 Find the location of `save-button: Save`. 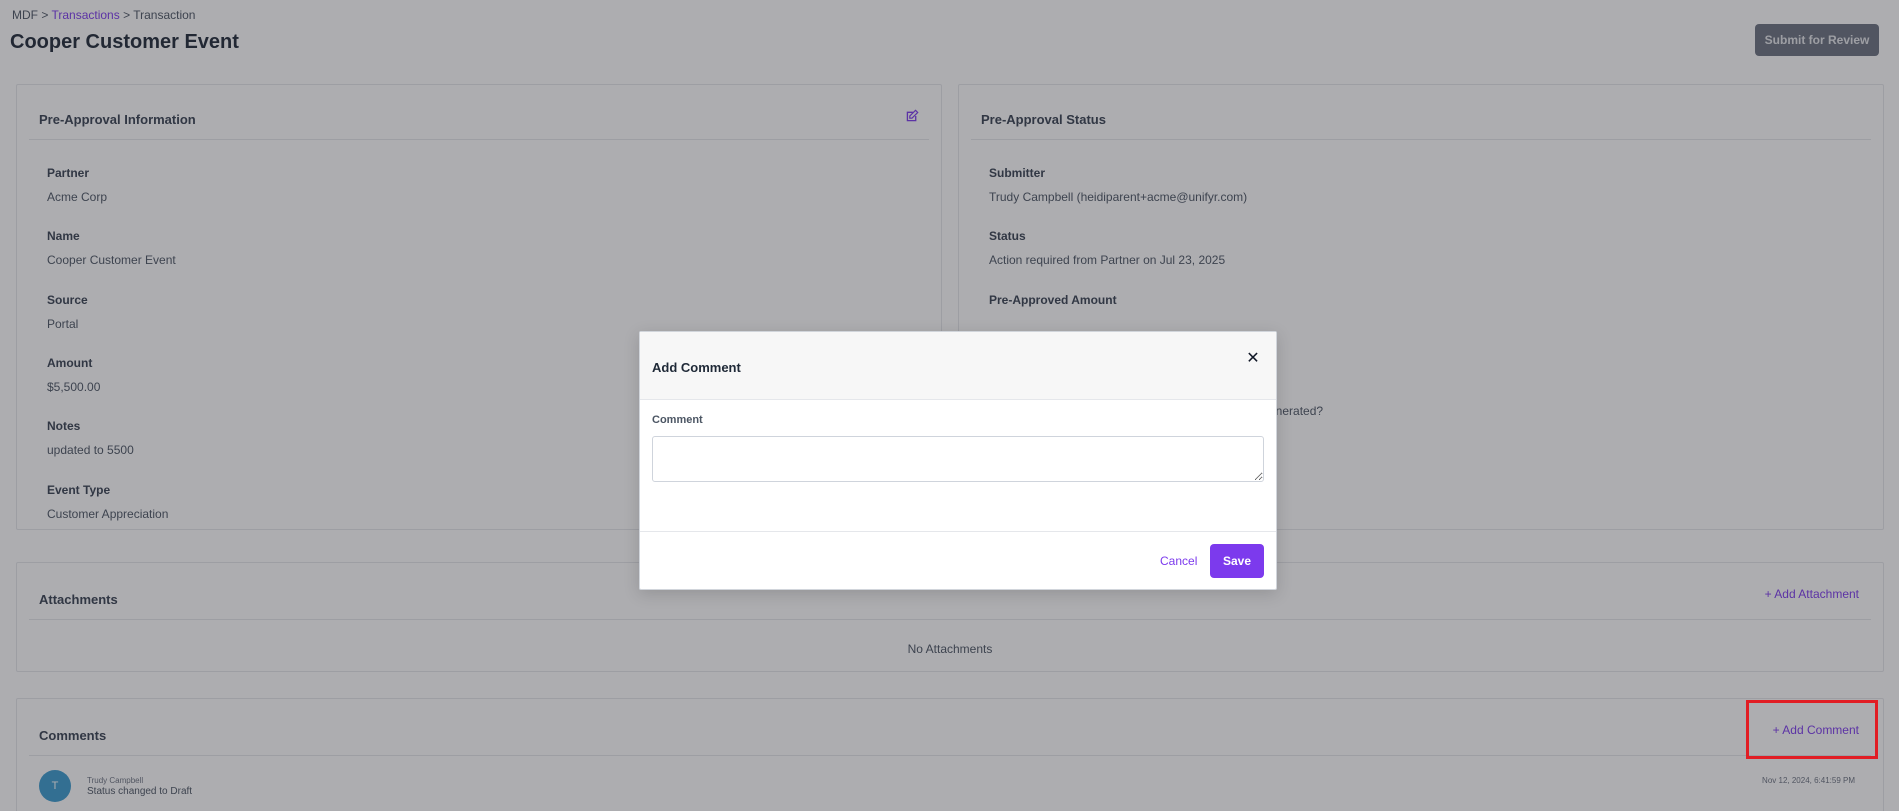

save-button: Save is located at coordinates (1237, 561).